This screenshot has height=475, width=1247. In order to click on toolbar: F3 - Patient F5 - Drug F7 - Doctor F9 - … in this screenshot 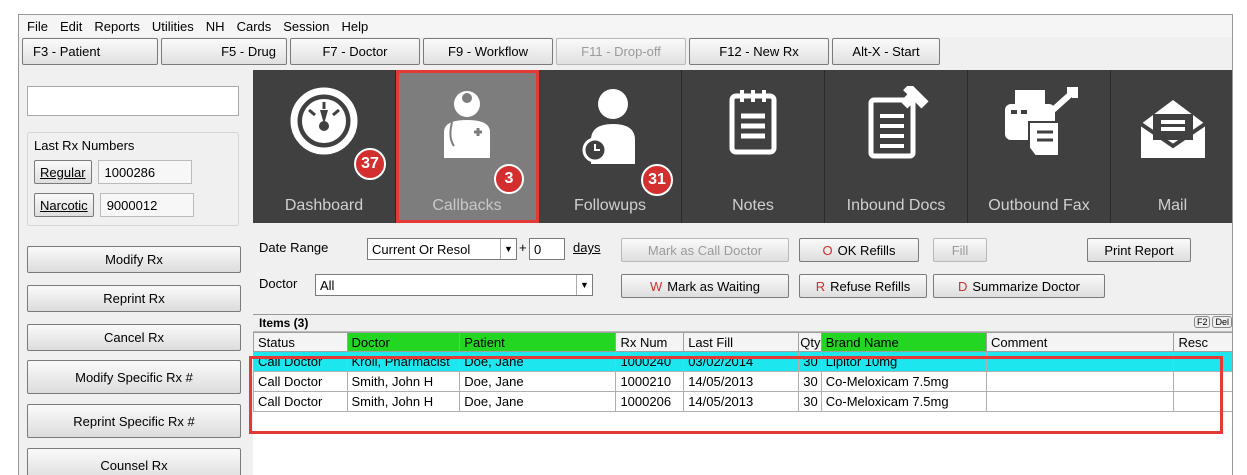, I will do `click(625, 52)`.